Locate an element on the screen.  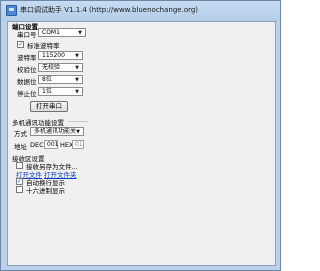
auto-newline-checkbox: ✓ is located at coordinates (19, 181).